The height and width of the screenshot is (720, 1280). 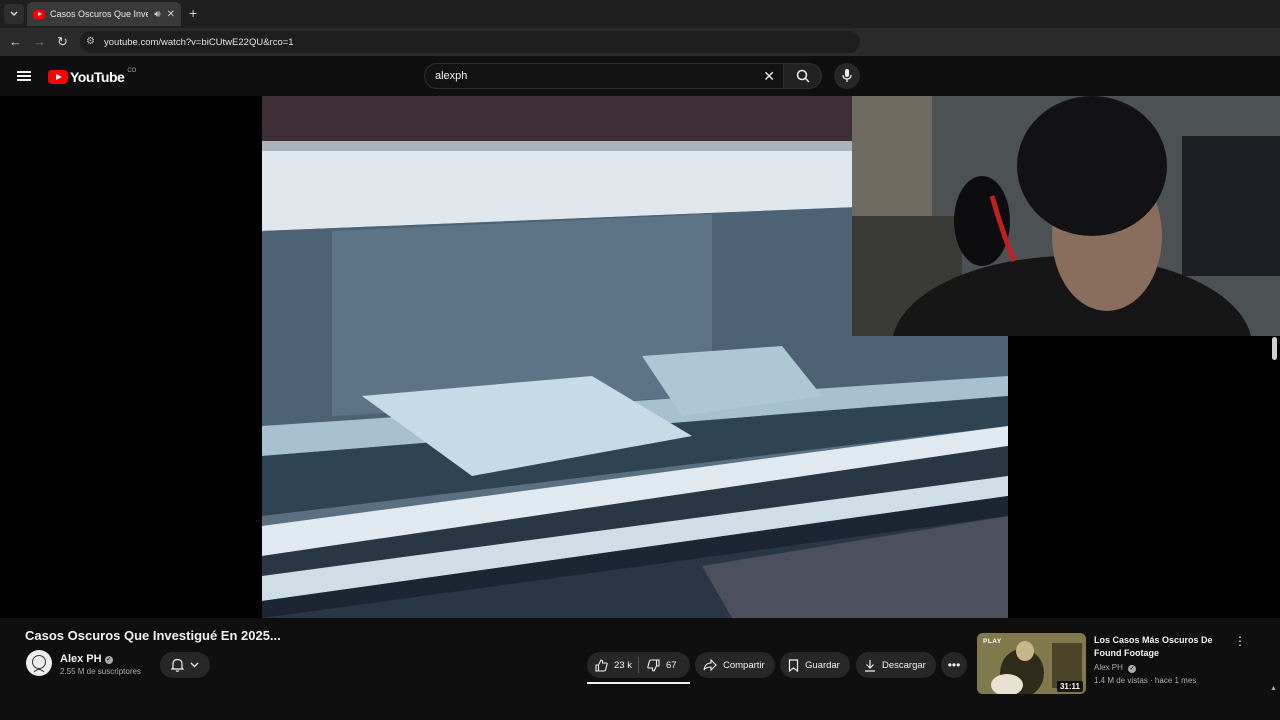 What do you see at coordinates (1240, 641) in the screenshot?
I see `related-more-icon: ⋮` at bounding box center [1240, 641].